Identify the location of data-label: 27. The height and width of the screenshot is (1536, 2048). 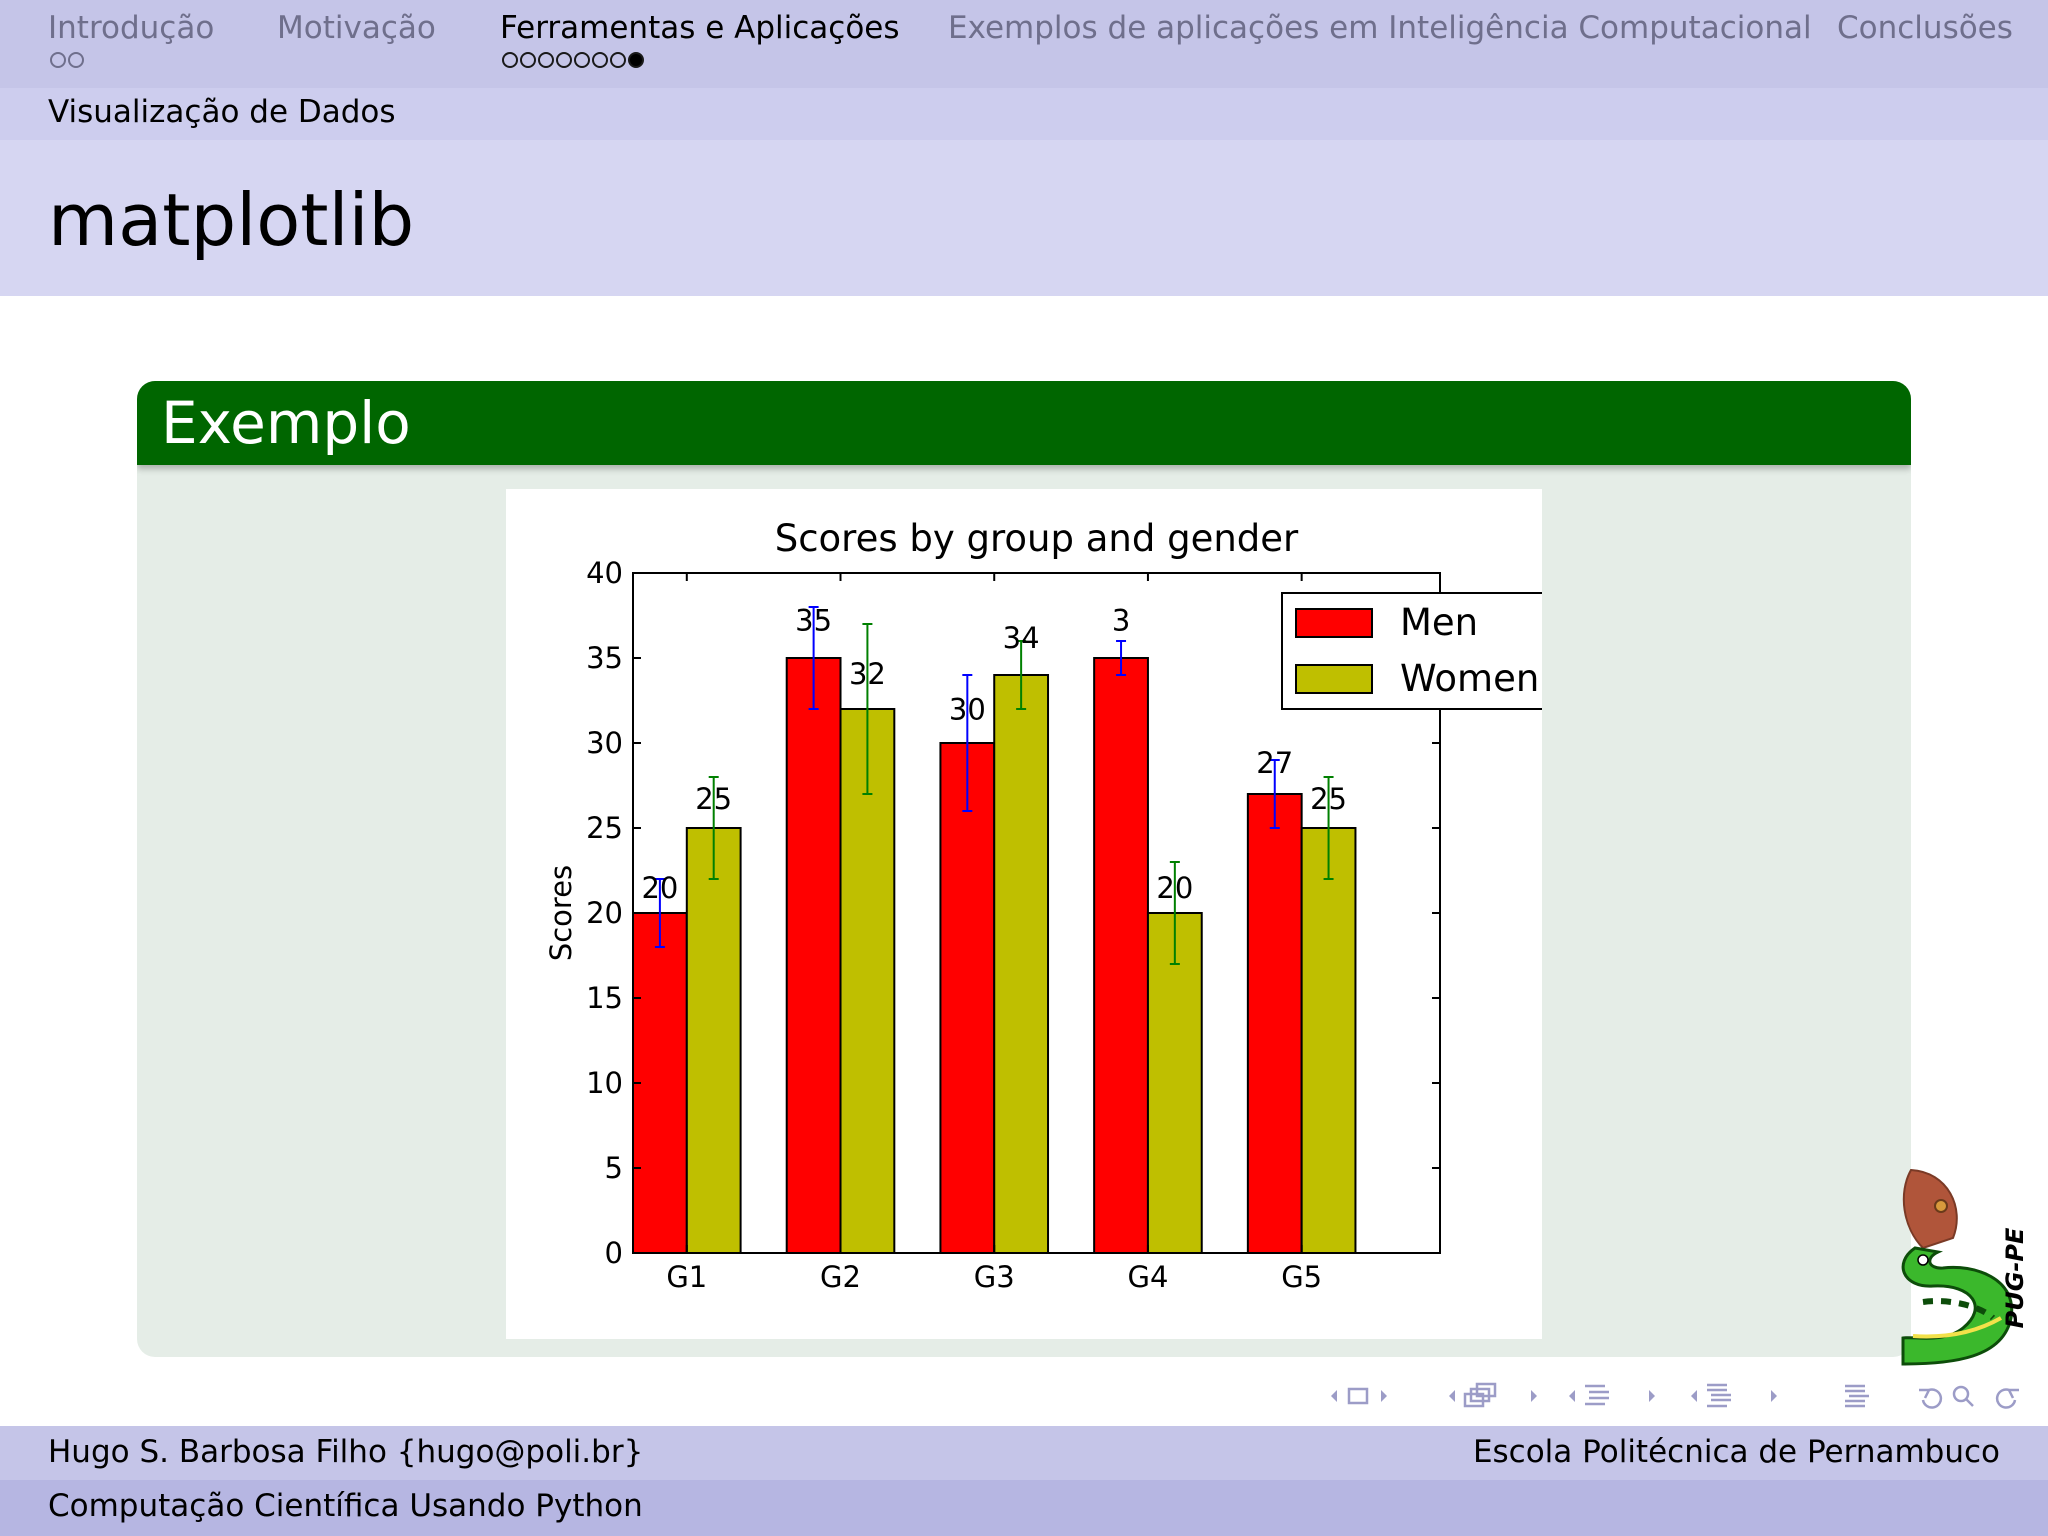
(1274, 763).